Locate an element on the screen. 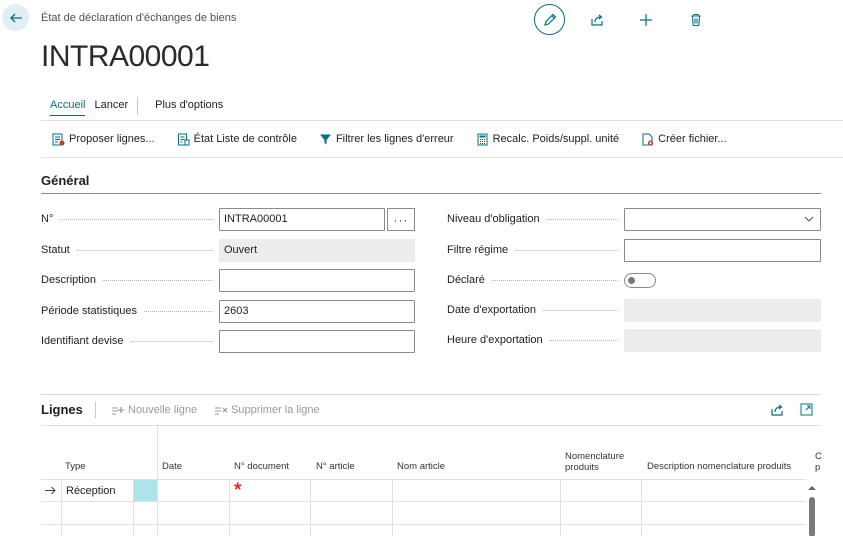 This screenshot has height=536, width=843. delete-line-label: Supprimer la ligne is located at coordinates (275, 410).